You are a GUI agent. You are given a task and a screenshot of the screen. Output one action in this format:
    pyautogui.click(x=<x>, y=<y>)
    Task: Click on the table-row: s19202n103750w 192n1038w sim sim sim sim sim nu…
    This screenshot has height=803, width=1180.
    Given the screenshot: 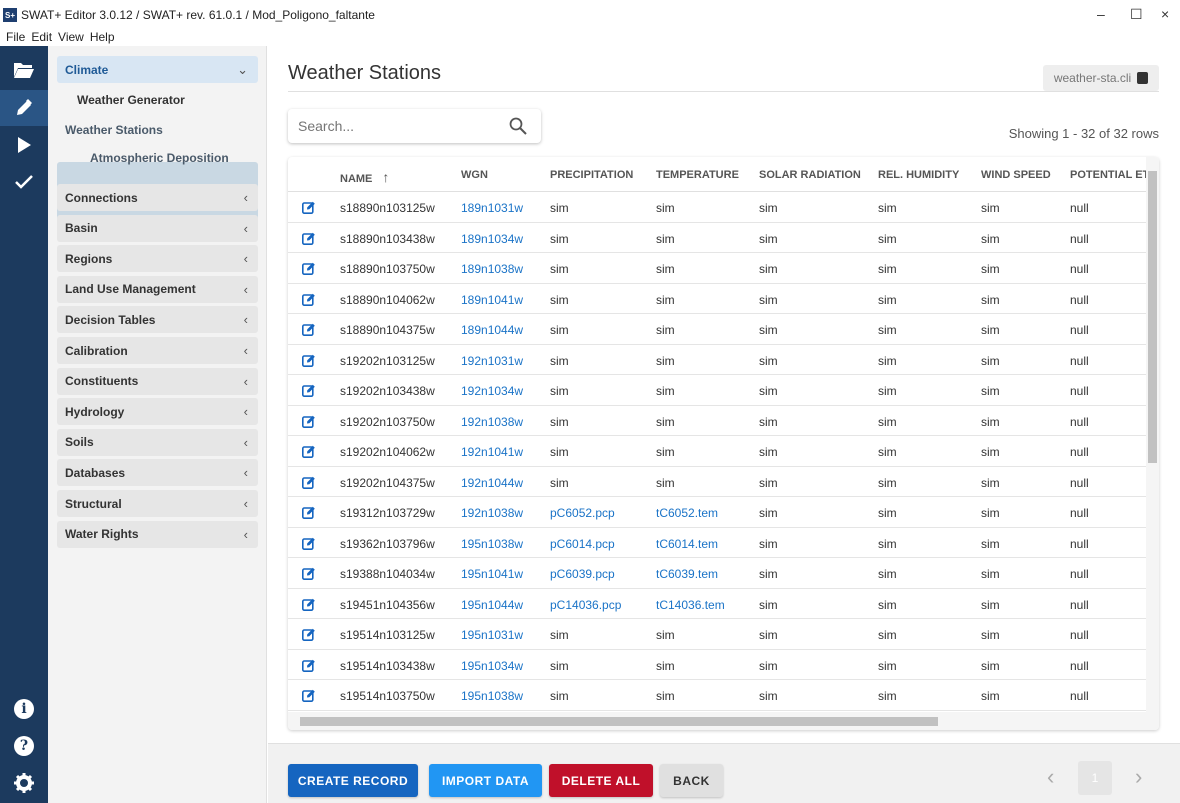 What is the action you would take?
    pyautogui.click(x=717, y=421)
    